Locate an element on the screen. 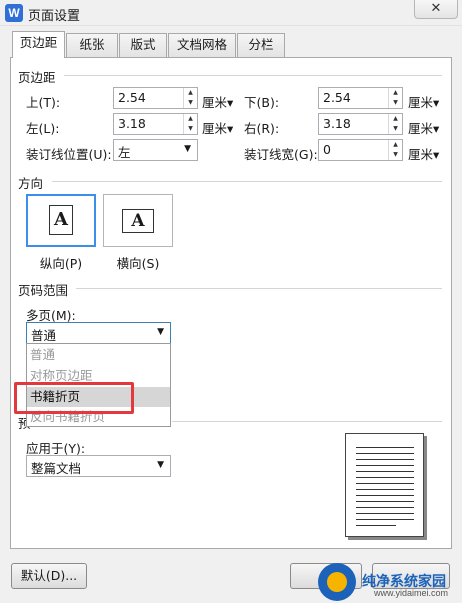 The width and height of the screenshot is (462, 603). watermark-url: www.yidaimei.com is located at coordinates (411, 593).